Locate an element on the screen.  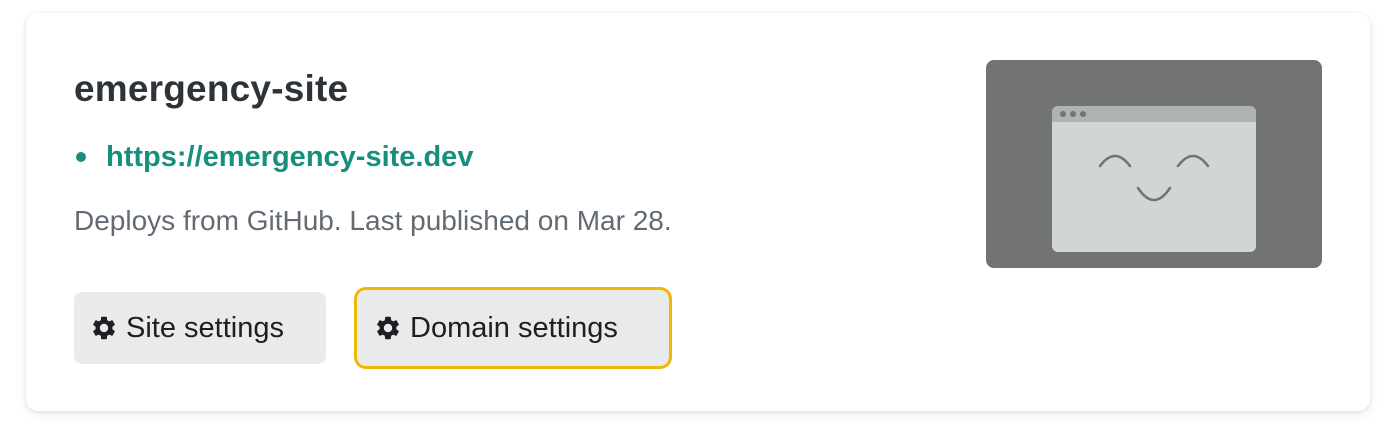
site-name: emergency-site is located at coordinates (211, 88).